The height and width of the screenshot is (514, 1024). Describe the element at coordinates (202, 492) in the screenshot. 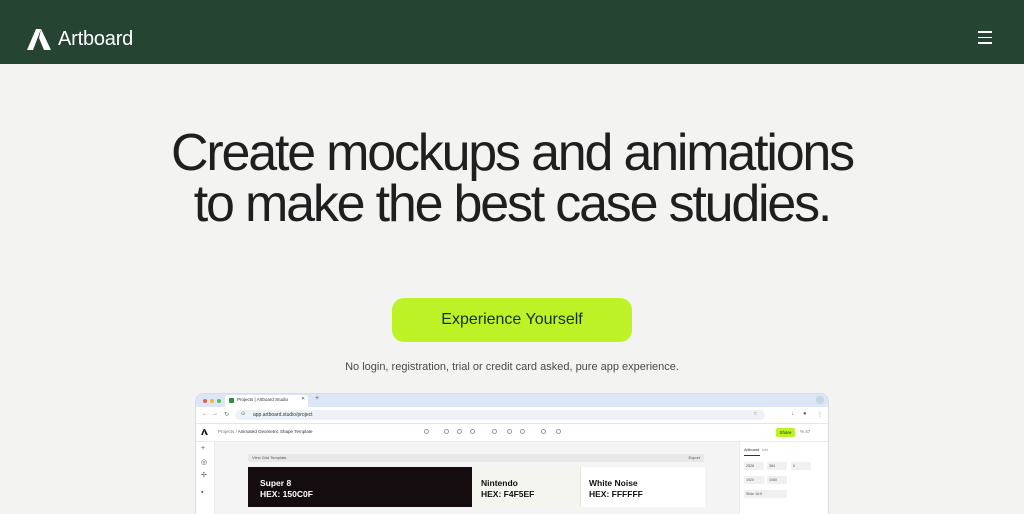

I see `settings-icon: ▪` at that location.